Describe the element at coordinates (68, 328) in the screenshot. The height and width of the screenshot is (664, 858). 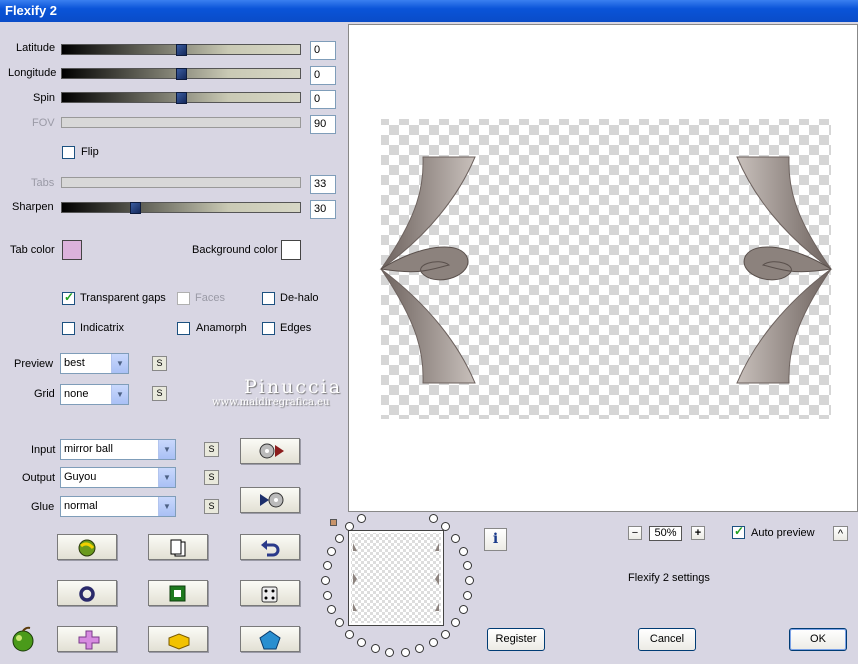
I see `indicatrix-checkbox` at that location.